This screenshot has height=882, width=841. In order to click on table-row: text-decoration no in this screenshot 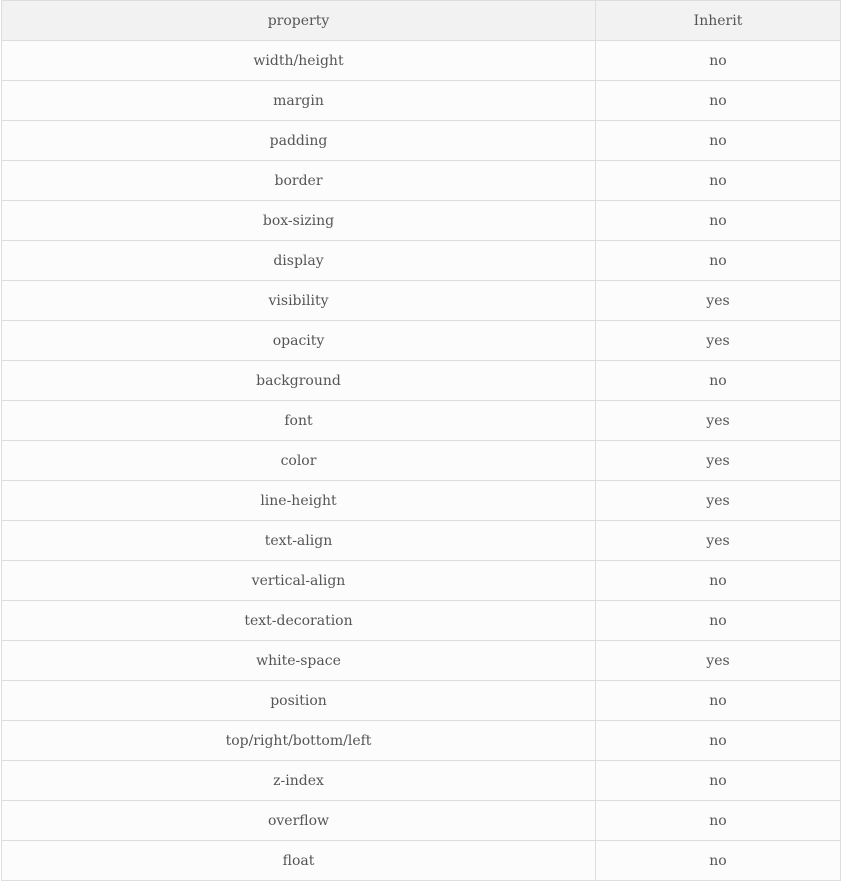, I will do `click(421, 620)`.